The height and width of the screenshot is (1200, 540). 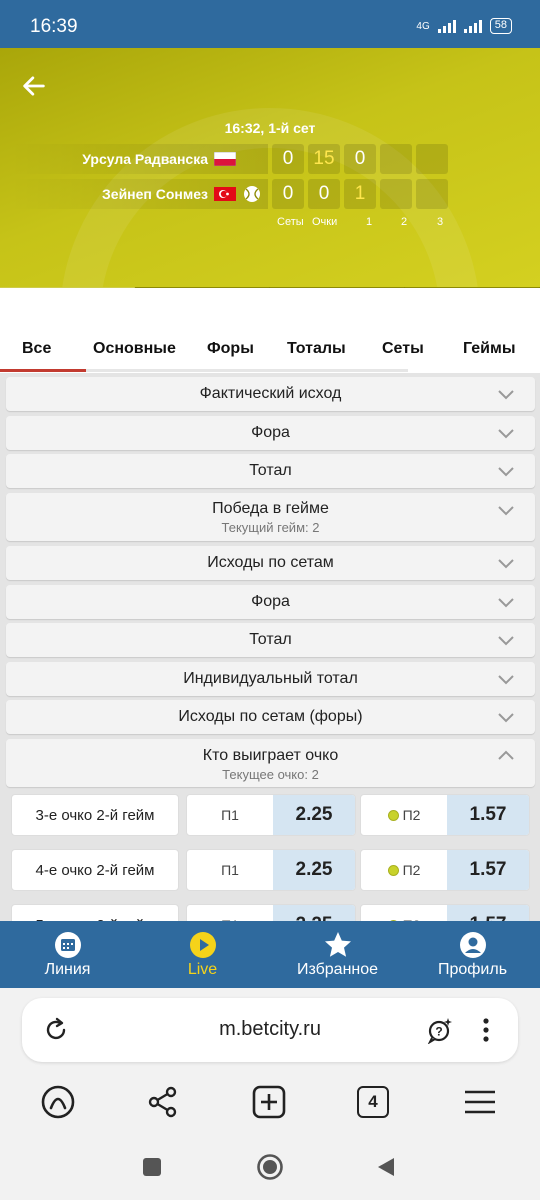 I want to click on info-tabs, so click(x=270, y=287).